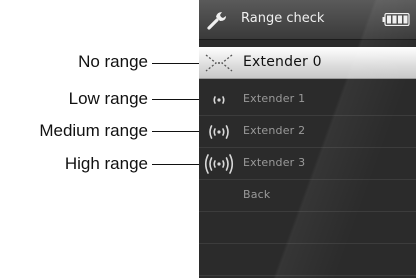 The image size is (416, 278). I want to click on signal-medium-icon, so click(219, 132).